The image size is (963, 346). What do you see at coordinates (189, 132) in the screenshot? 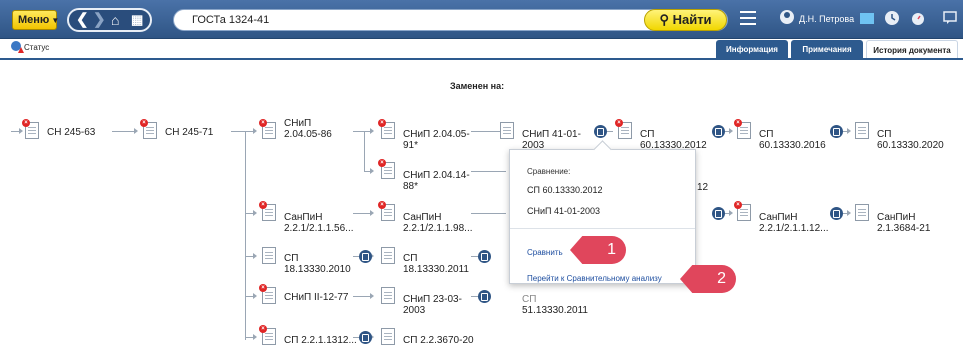
I see `history-node: СН 245-71` at bounding box center [189, 132].